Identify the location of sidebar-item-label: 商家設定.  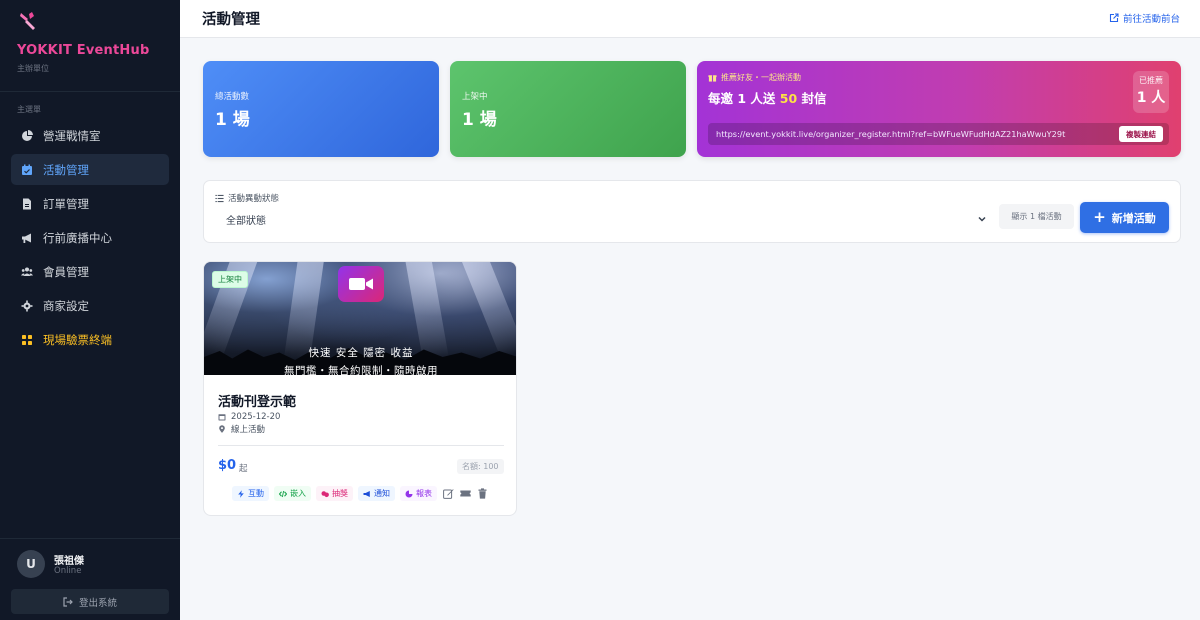
(66, 305).